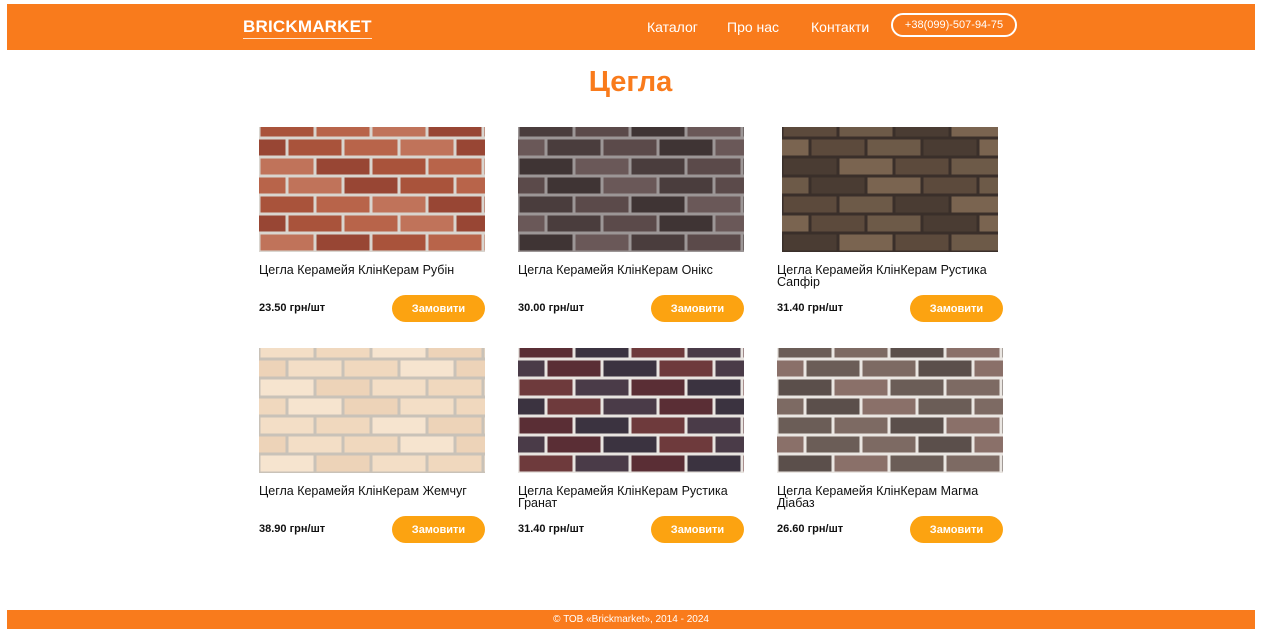 The height and width of the screenshot is (630, 1261). Describe the element at coordinates (753, 27) in the screenshot. I see `nav-link-about: Про нас` at that location.